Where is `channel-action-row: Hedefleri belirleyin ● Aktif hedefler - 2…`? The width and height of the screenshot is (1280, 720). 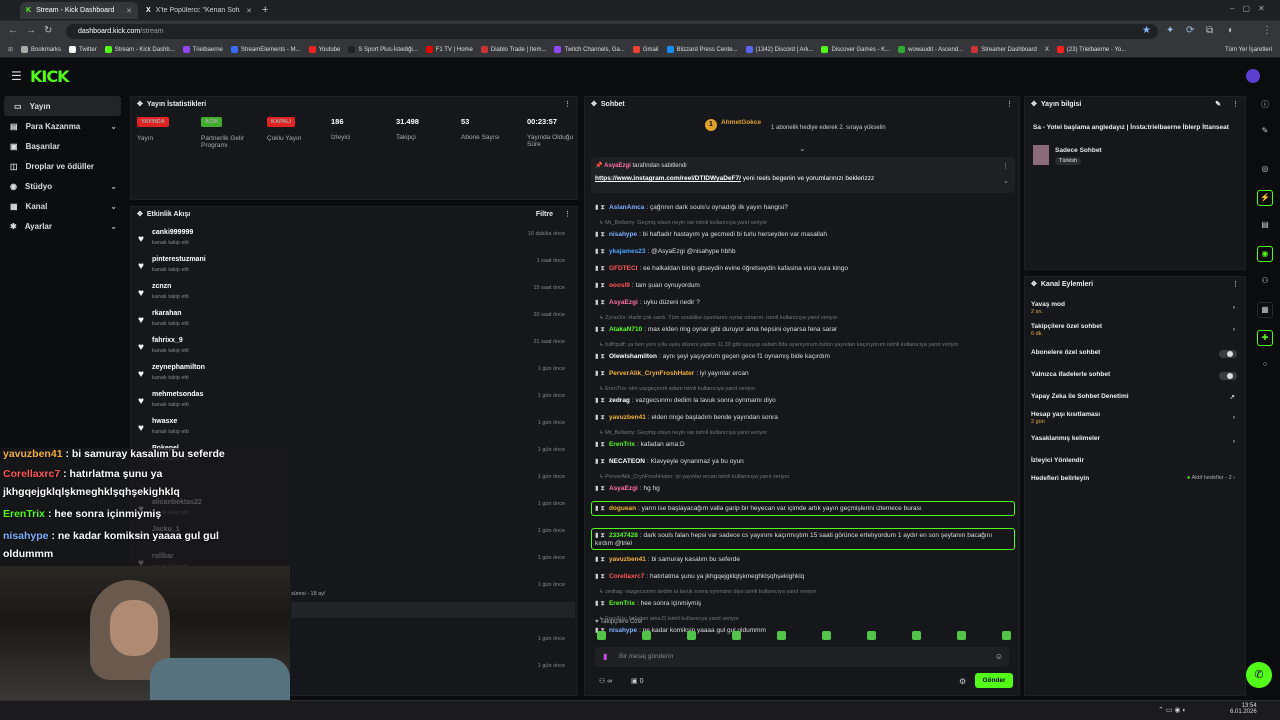 channel-action-row: Hedefleri belirleyin ● Aktif hedefler - 2… is located at coordinates (1136, 485).